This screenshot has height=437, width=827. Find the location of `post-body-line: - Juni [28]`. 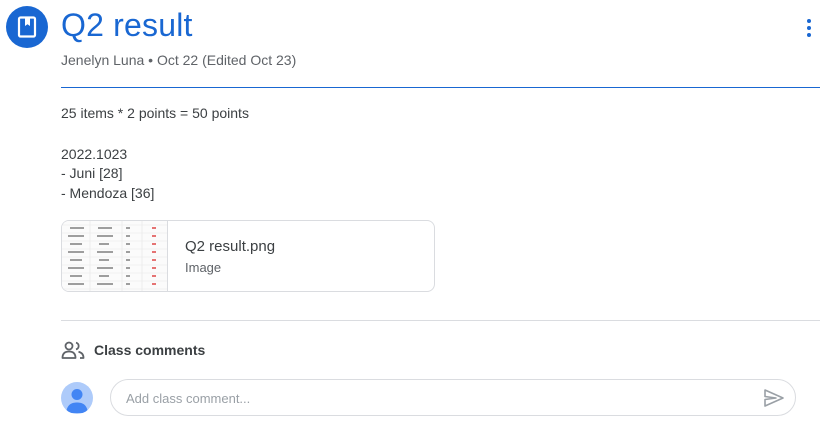

post-body-line: - Juni [28] is located at coordinates (92, 173).